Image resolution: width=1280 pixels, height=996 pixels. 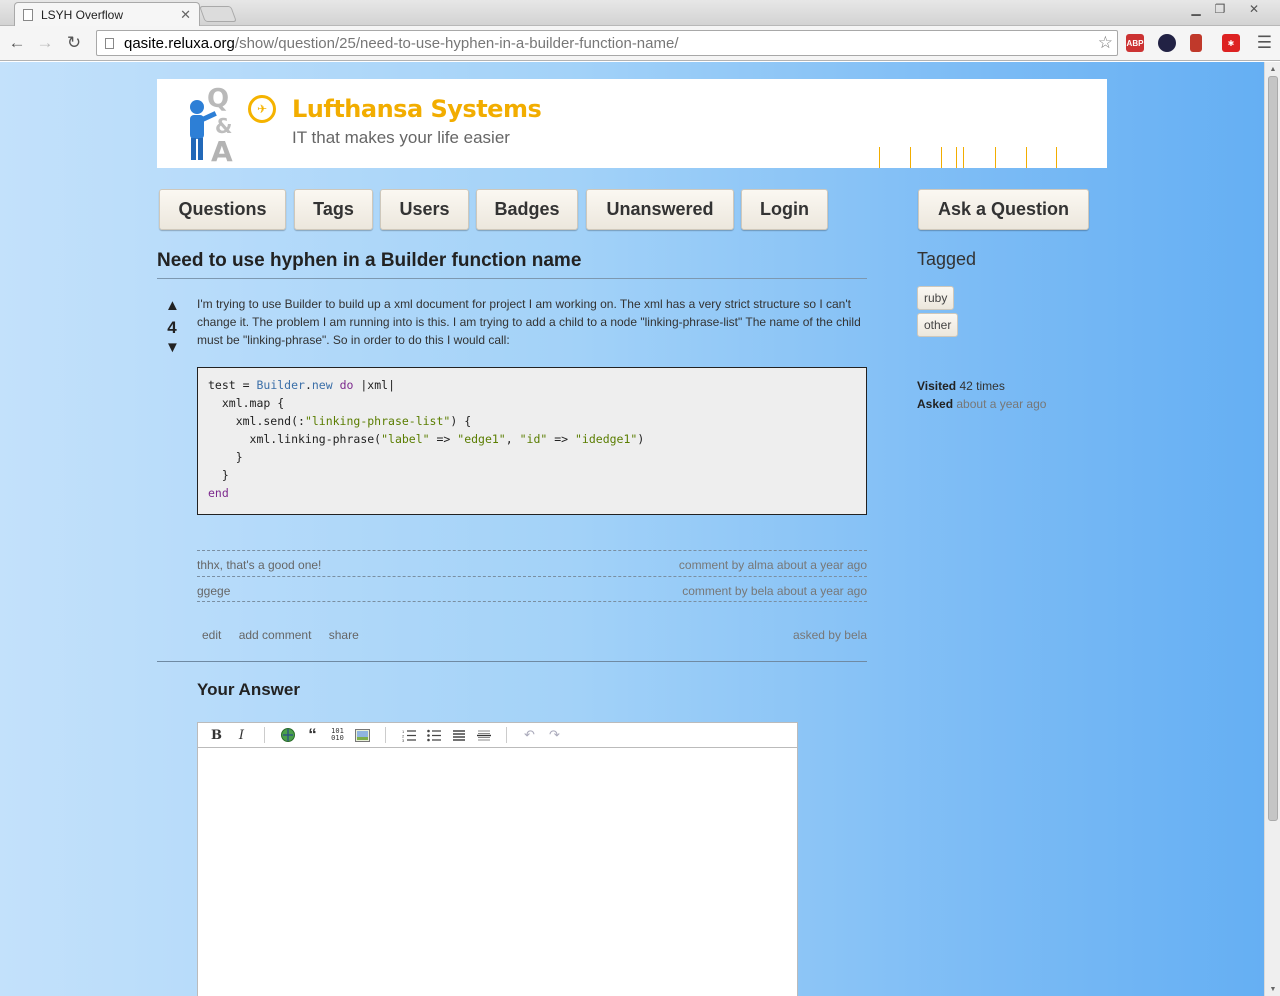 I want to click on qa-logo-icon: Q & A, so click(x=211, y=123).